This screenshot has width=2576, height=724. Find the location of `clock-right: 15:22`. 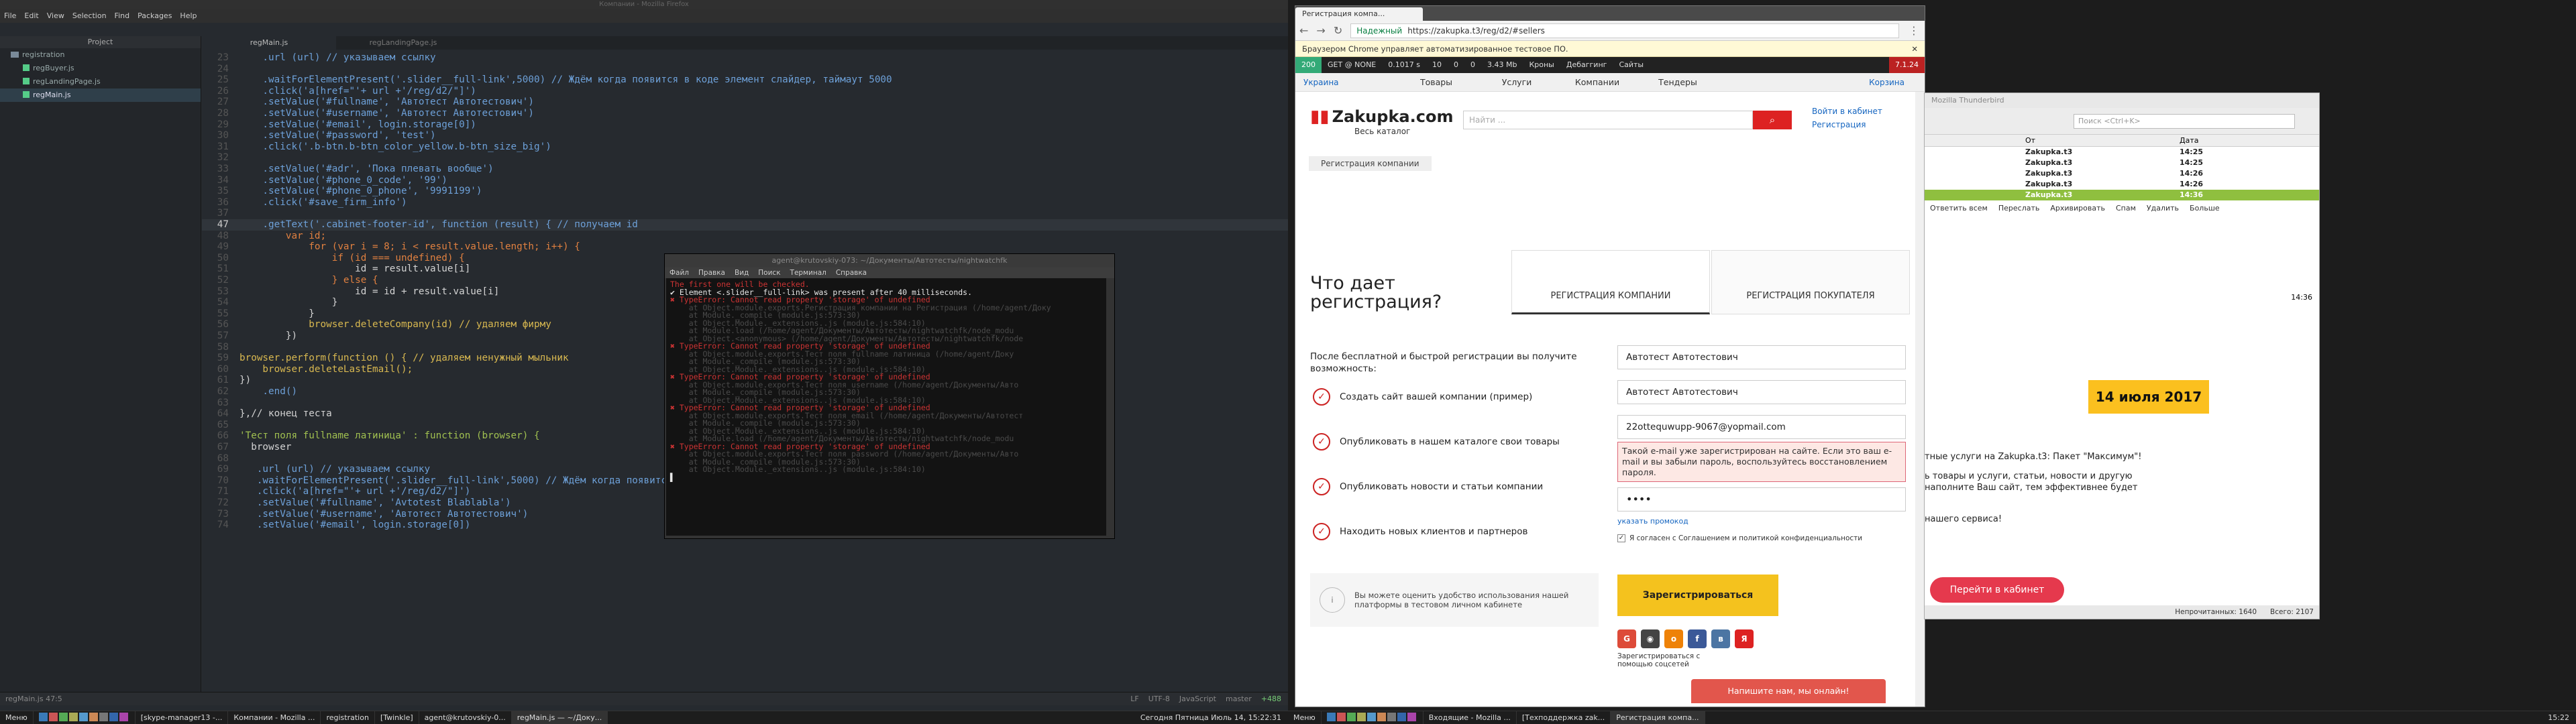

clock-right: 15:22 is located at coordinates (2562, 717).